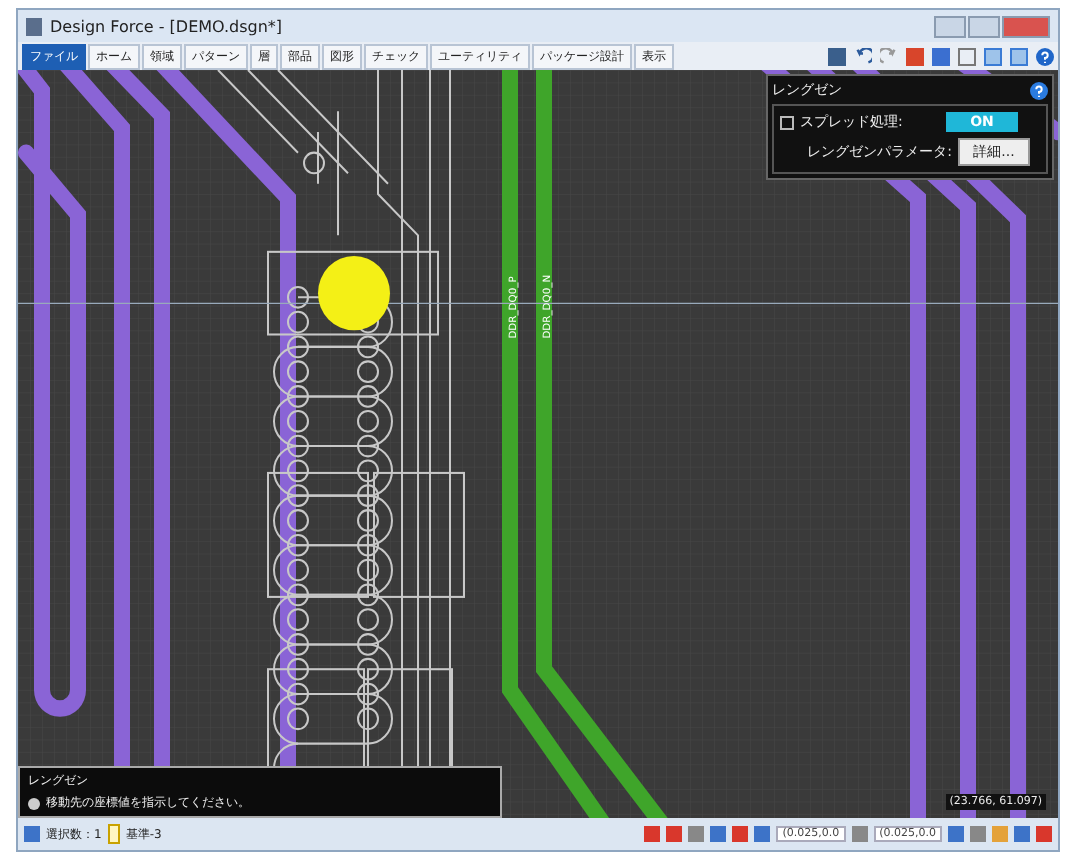  I want to click on window-title: Design Force - [DEMO.dsgn*], so click(166, 26).